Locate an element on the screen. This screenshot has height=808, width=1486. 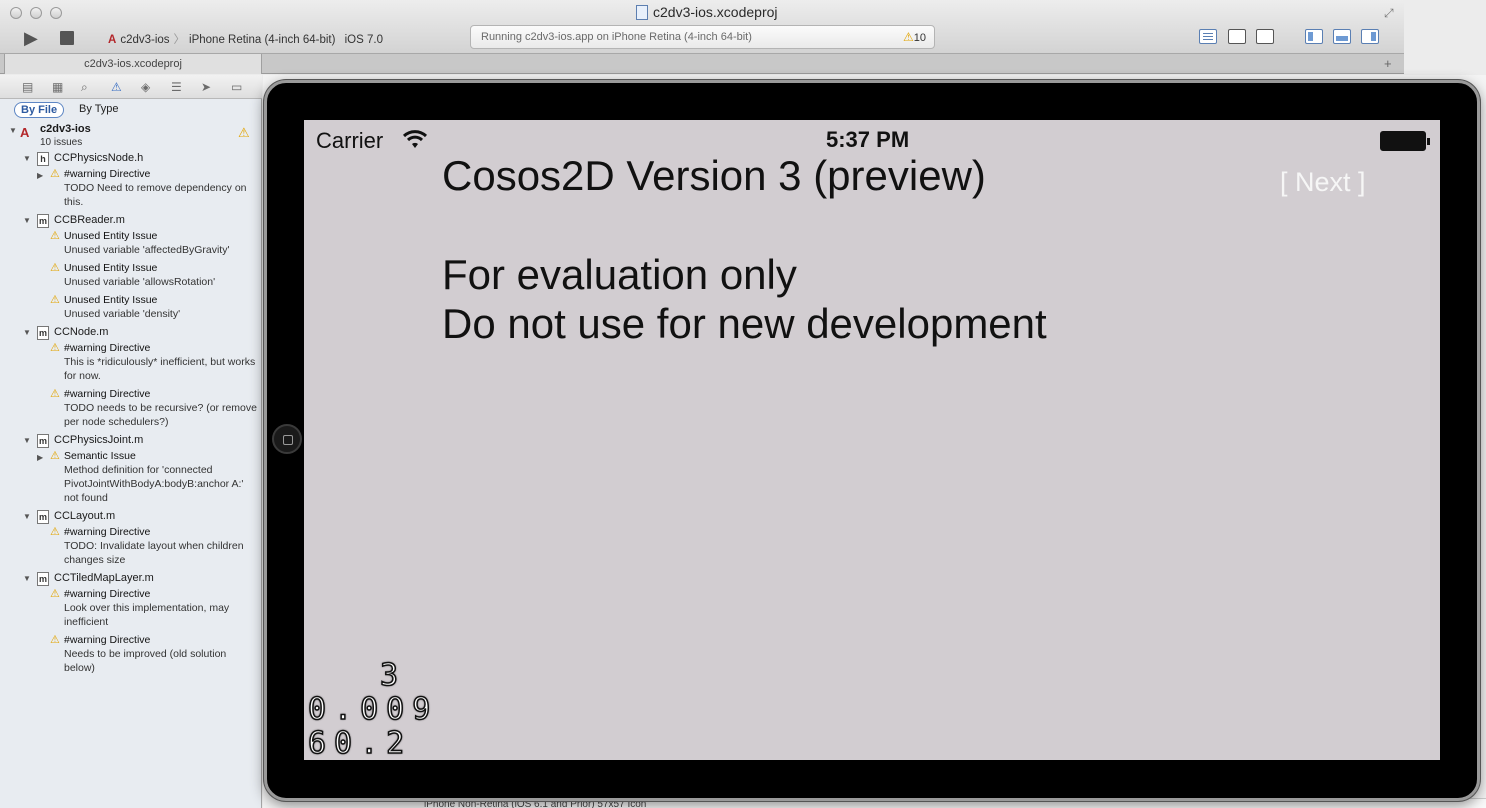
minimize-window-button is located at coordinates (36, 13).